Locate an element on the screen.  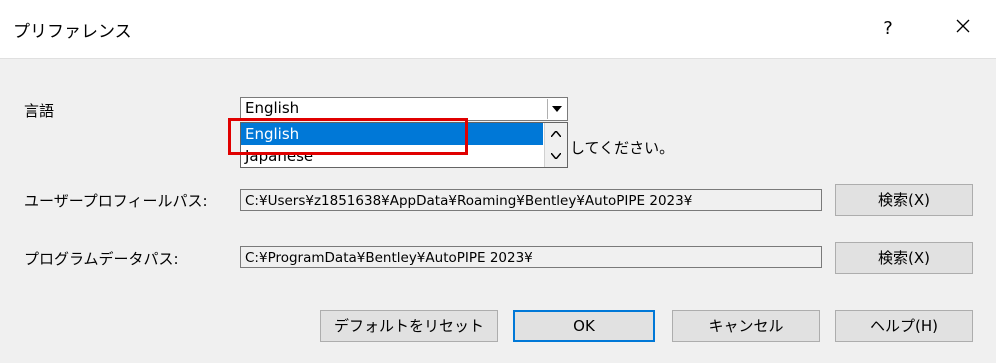
programdata-path-field: C:¥ProgramData¥Bentley¥AutoPIPE 2023¥ is located at coordinates (531, 257).